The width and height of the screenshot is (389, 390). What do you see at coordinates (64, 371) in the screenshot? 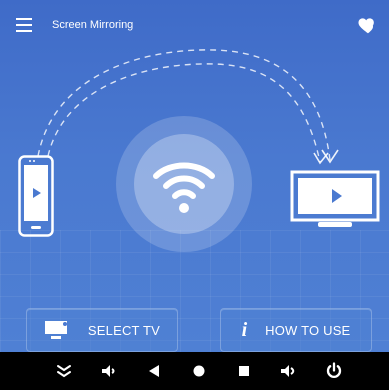
I see `collapse-icon` at bounding box center [64, 371].